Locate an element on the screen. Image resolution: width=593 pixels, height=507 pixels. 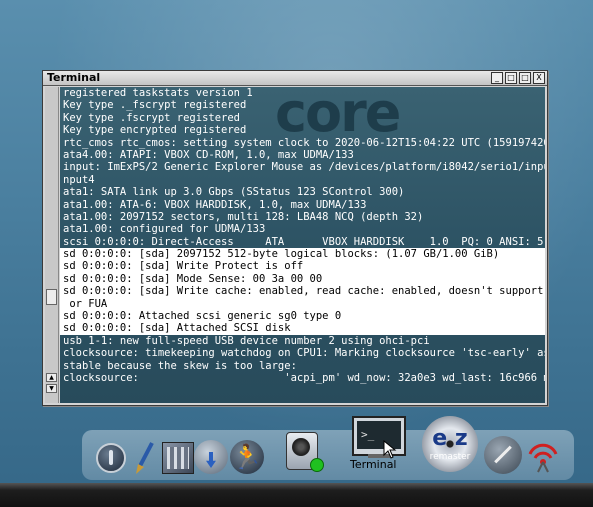
close-button: X is located at coordinates (539, 78).